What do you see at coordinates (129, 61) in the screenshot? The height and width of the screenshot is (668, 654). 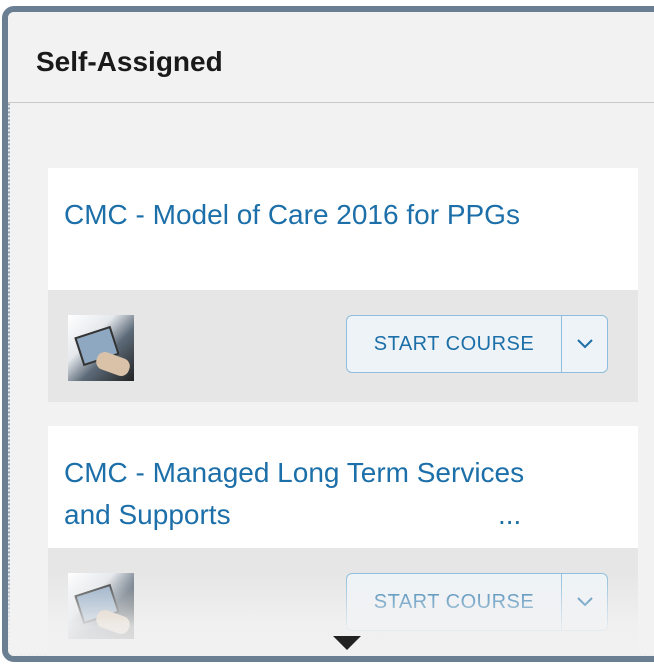 I see `panel-title: Self-Assigned` at bounding box center [129, 61].